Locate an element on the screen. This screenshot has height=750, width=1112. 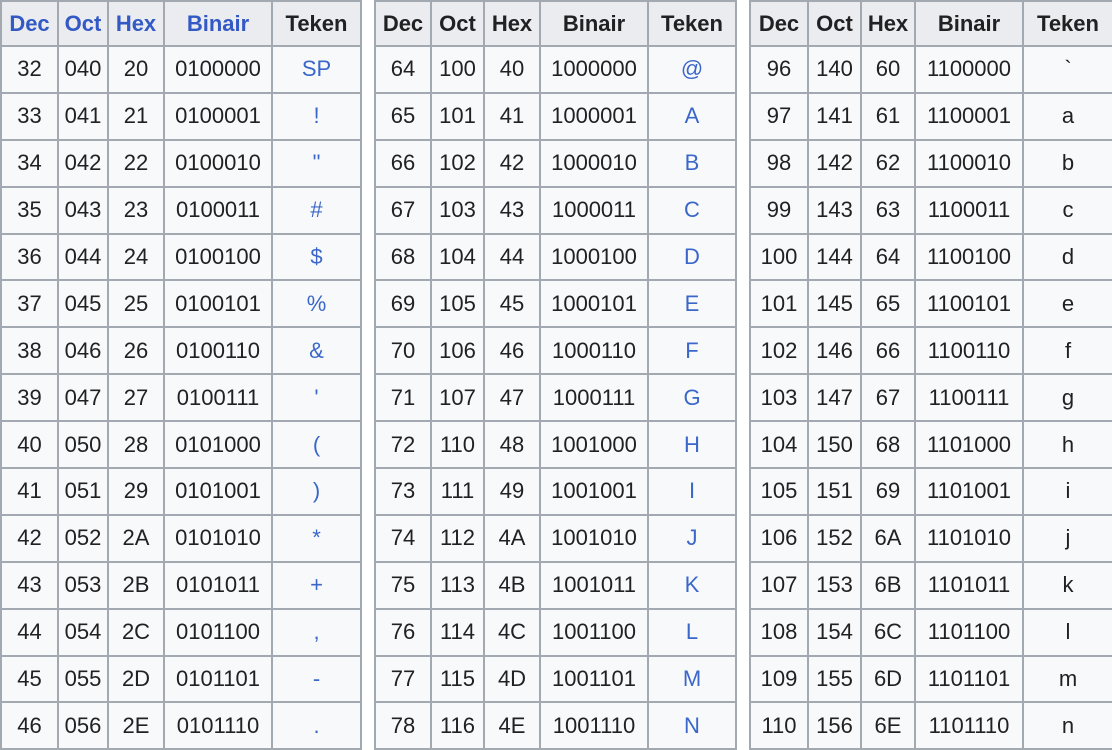
binary-cell: 1001101 is located at coordinates (594, 679).